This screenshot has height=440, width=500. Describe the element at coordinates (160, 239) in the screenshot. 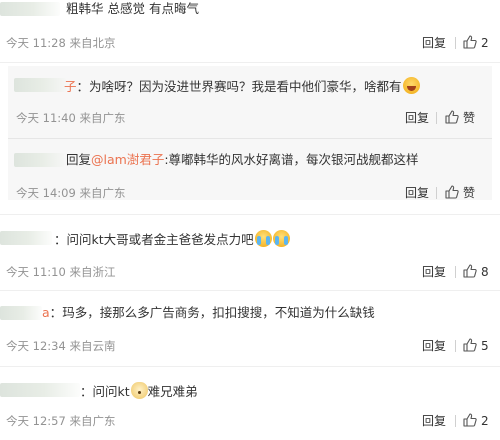

I see `comment-text: 问问kt大哥或者金主爸爸发点力吧` at that location.